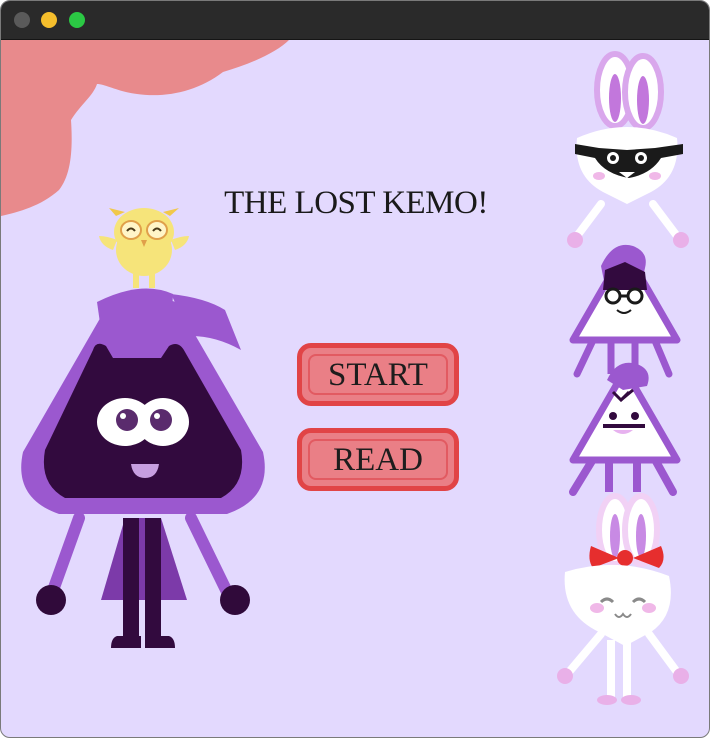 The height and width of the screenshot is (738, 710). Describe the element at coordinates (22, 20) in the screenshot. I see `close-window-button` at that location.